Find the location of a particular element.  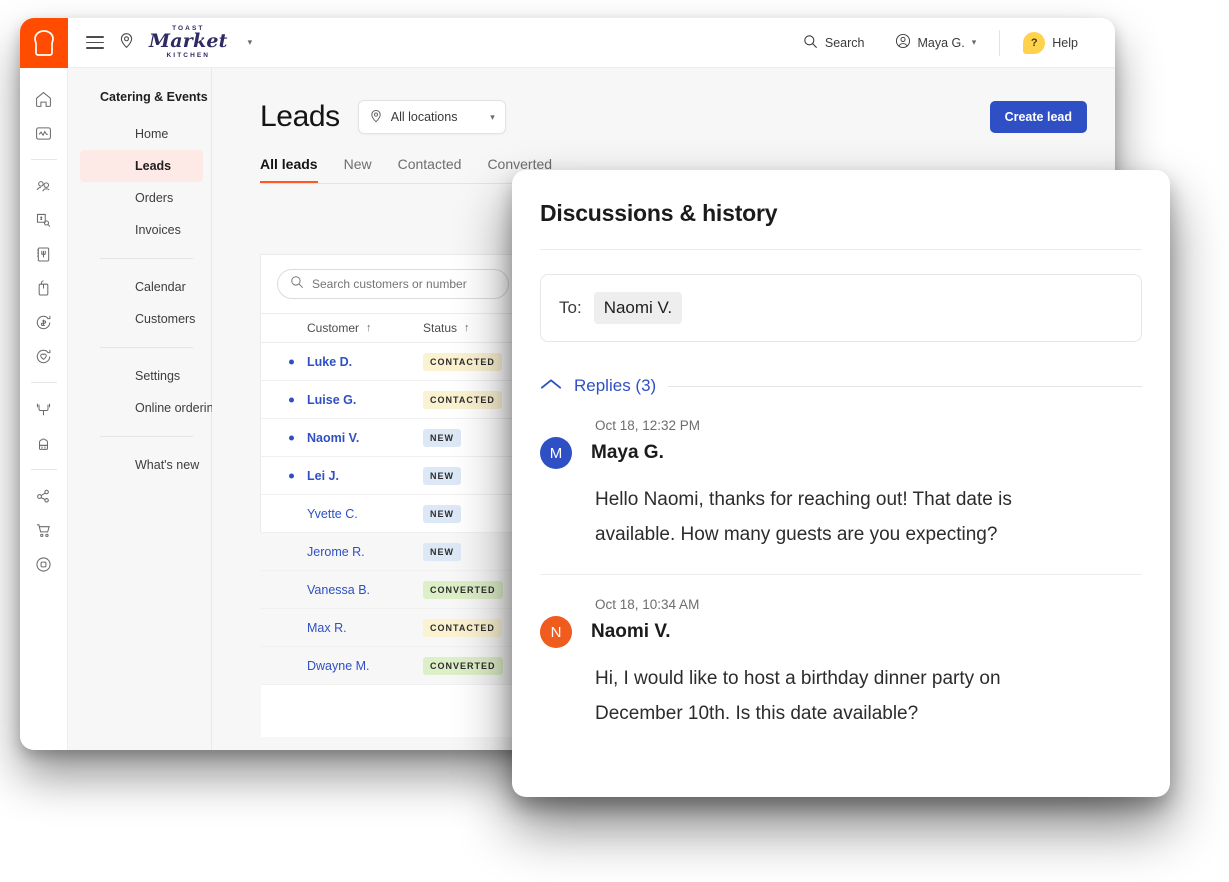

logo-bottom-text: KITCHEN is located at coordinates (188, 55).